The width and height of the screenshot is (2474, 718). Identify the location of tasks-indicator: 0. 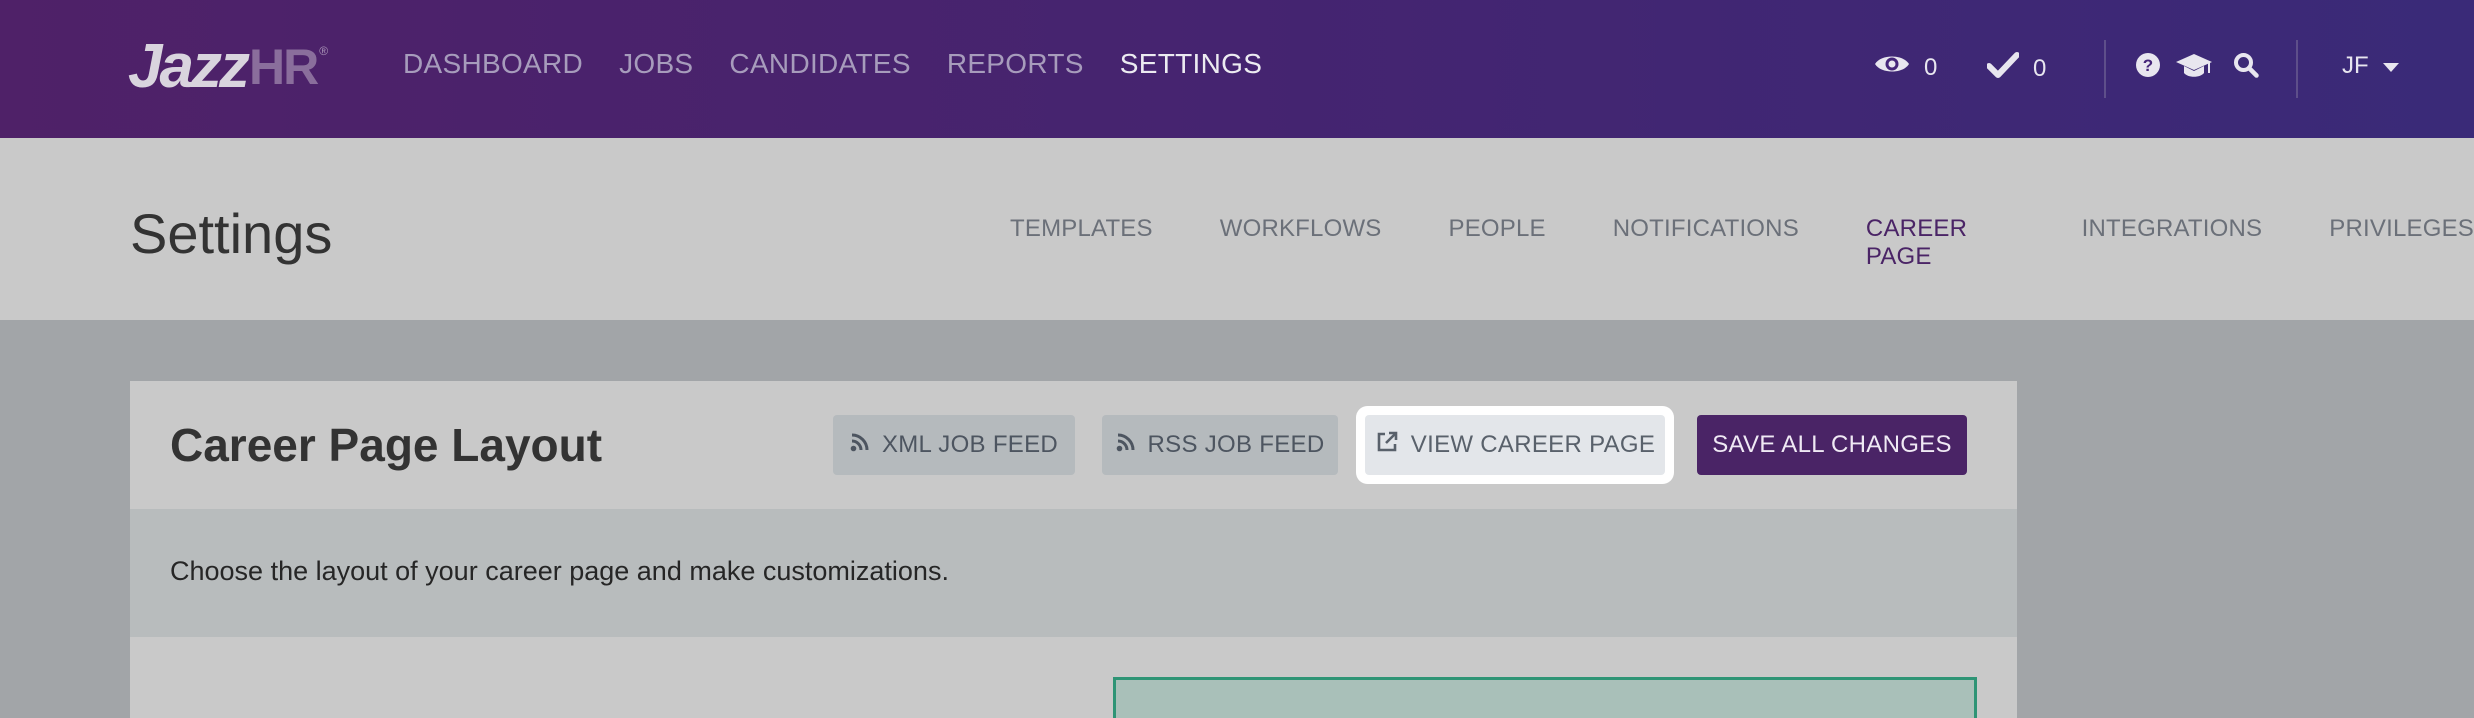
(2016, 68).